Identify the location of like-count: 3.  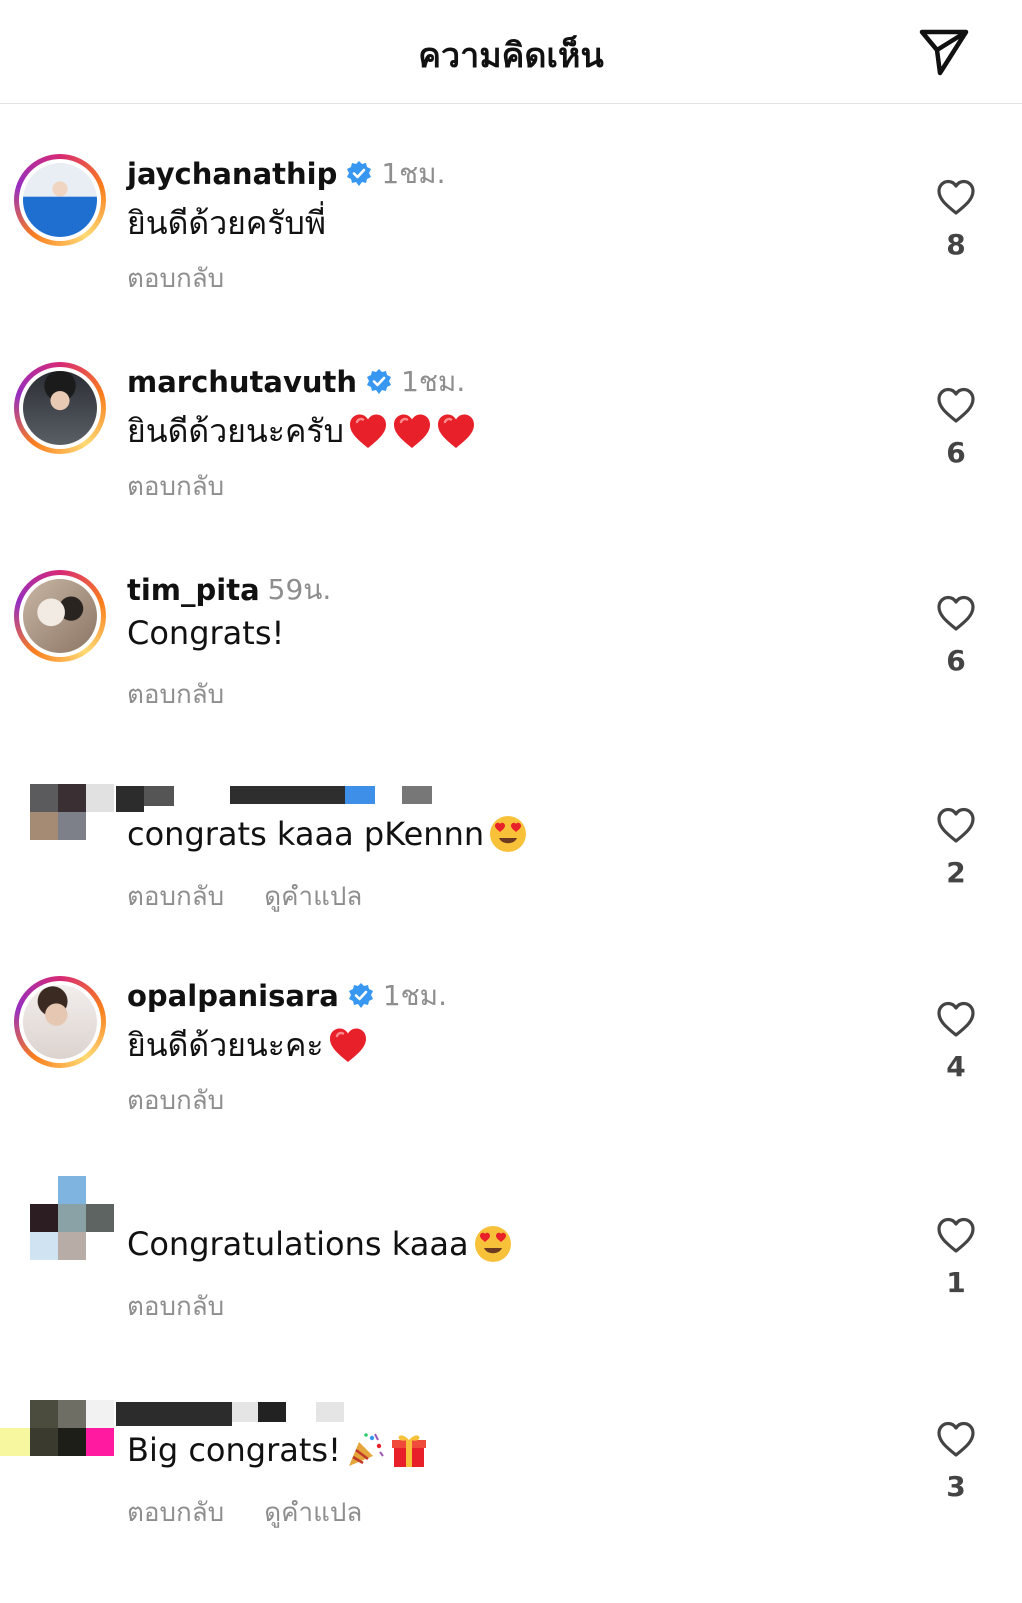
(956, 1486).